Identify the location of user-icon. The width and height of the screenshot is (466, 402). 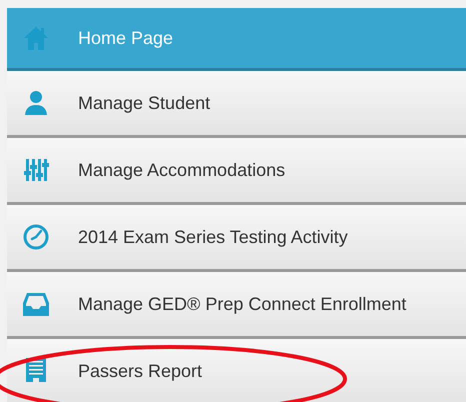
(36, 103).